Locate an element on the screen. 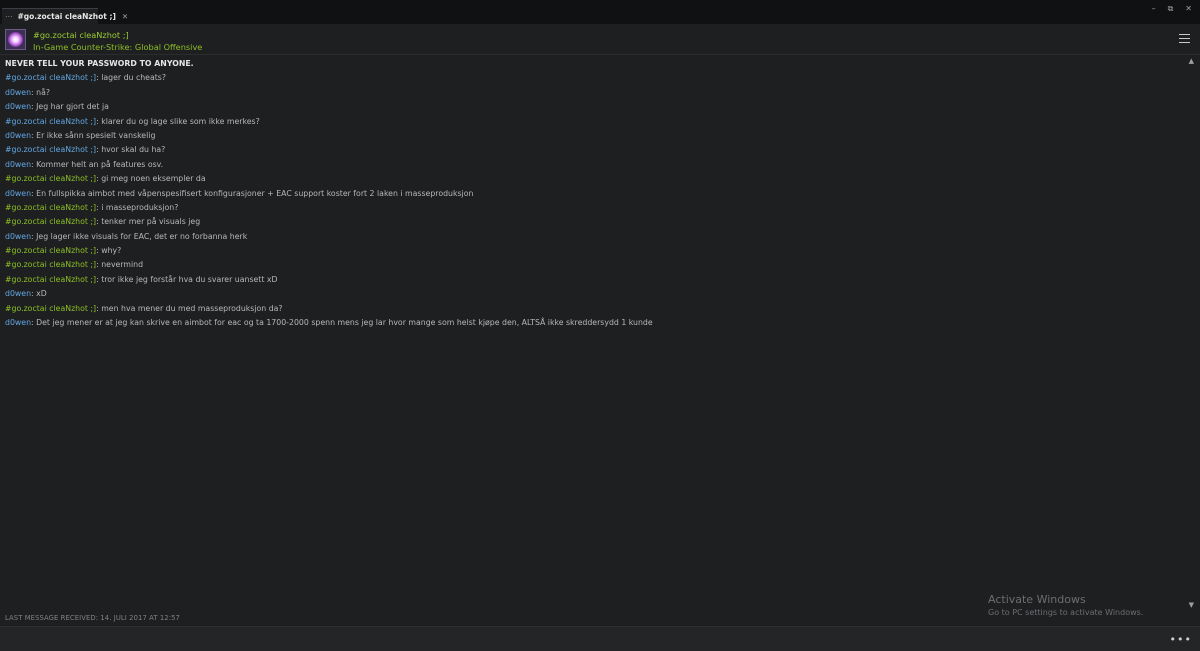  message-text: : Kommer helt an på features osv. is located at coordinates (97, 164).